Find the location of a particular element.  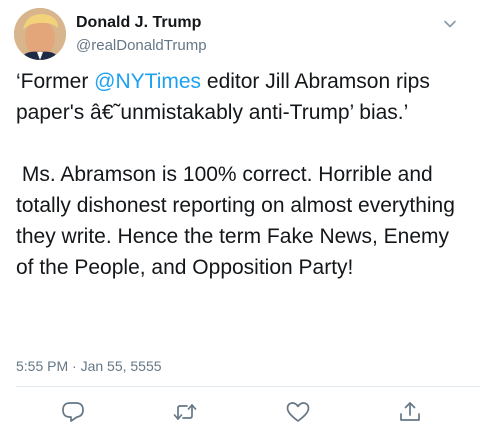

tweet-text-part: ‘Former is located at coordinates (55, 81).